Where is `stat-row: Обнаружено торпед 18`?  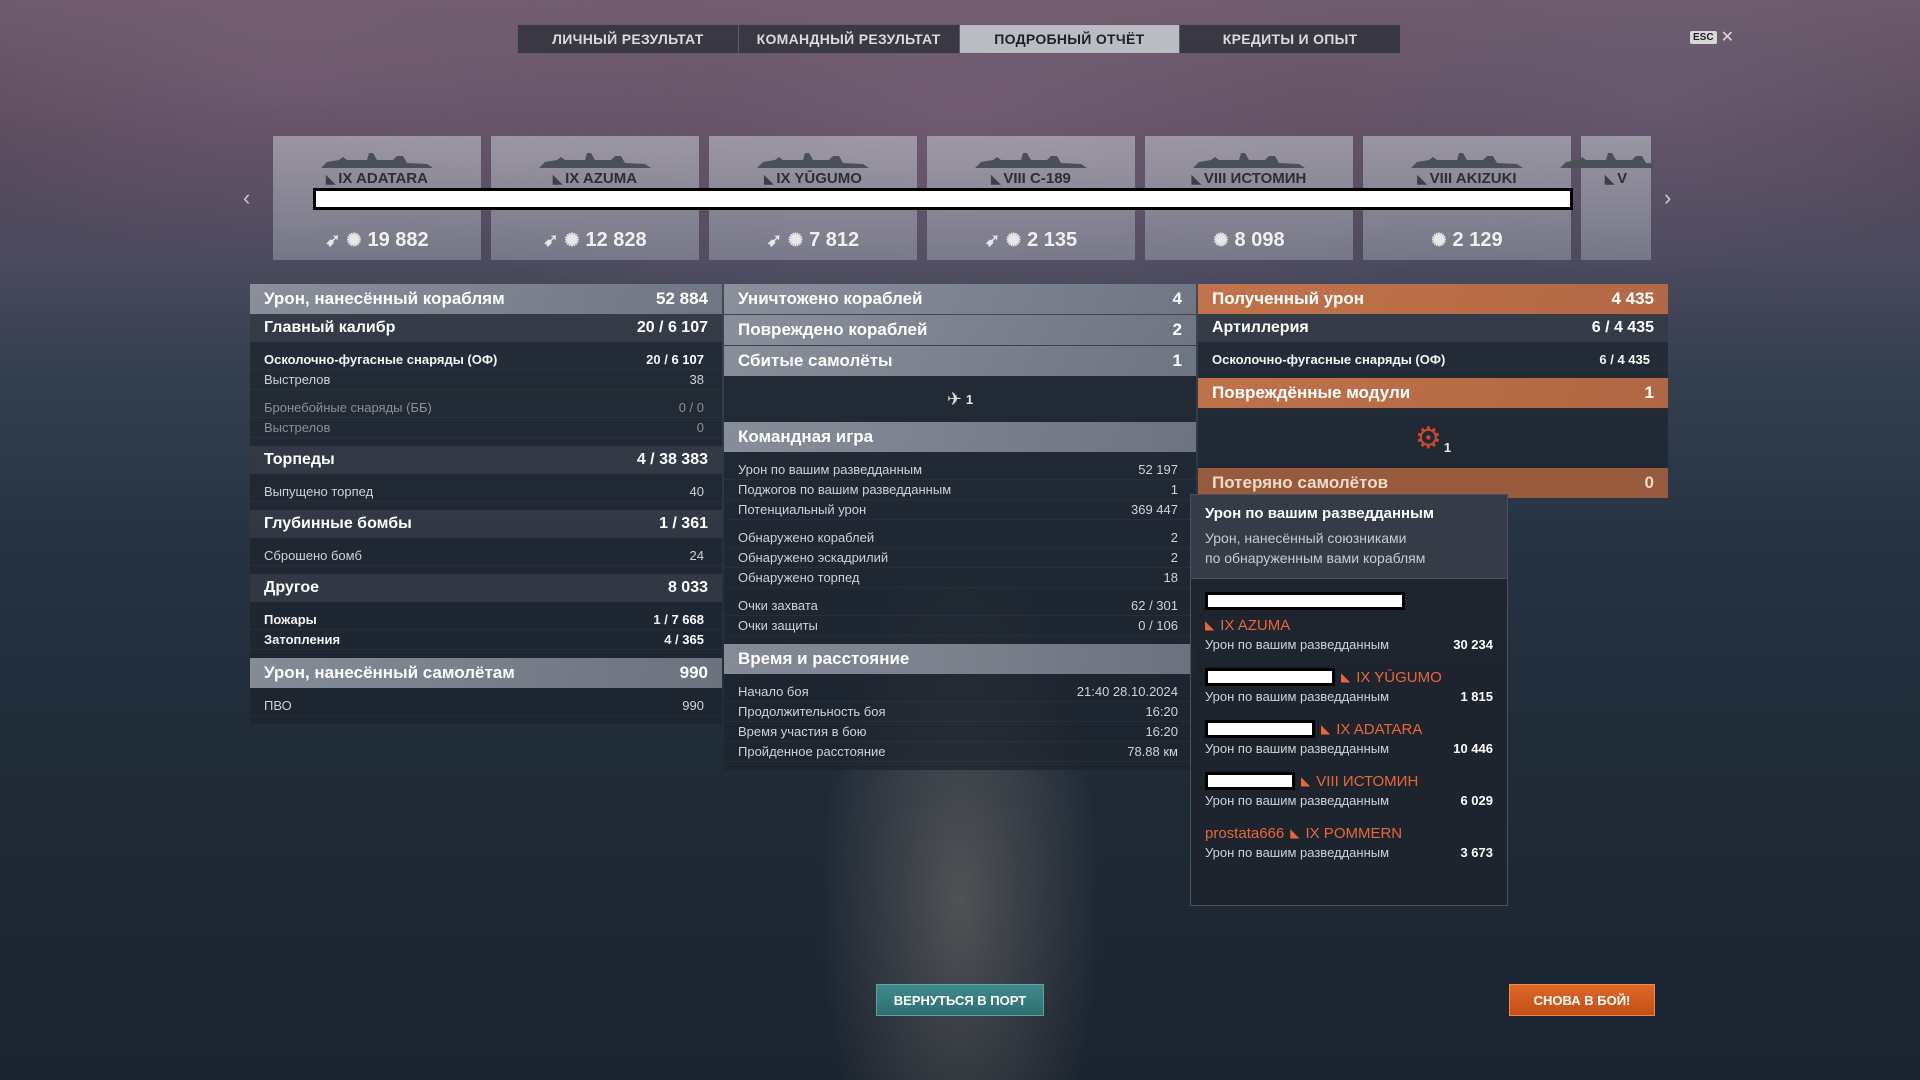
stat-row: Обнаружено торпед 18 is located at coordinates (960, 578).